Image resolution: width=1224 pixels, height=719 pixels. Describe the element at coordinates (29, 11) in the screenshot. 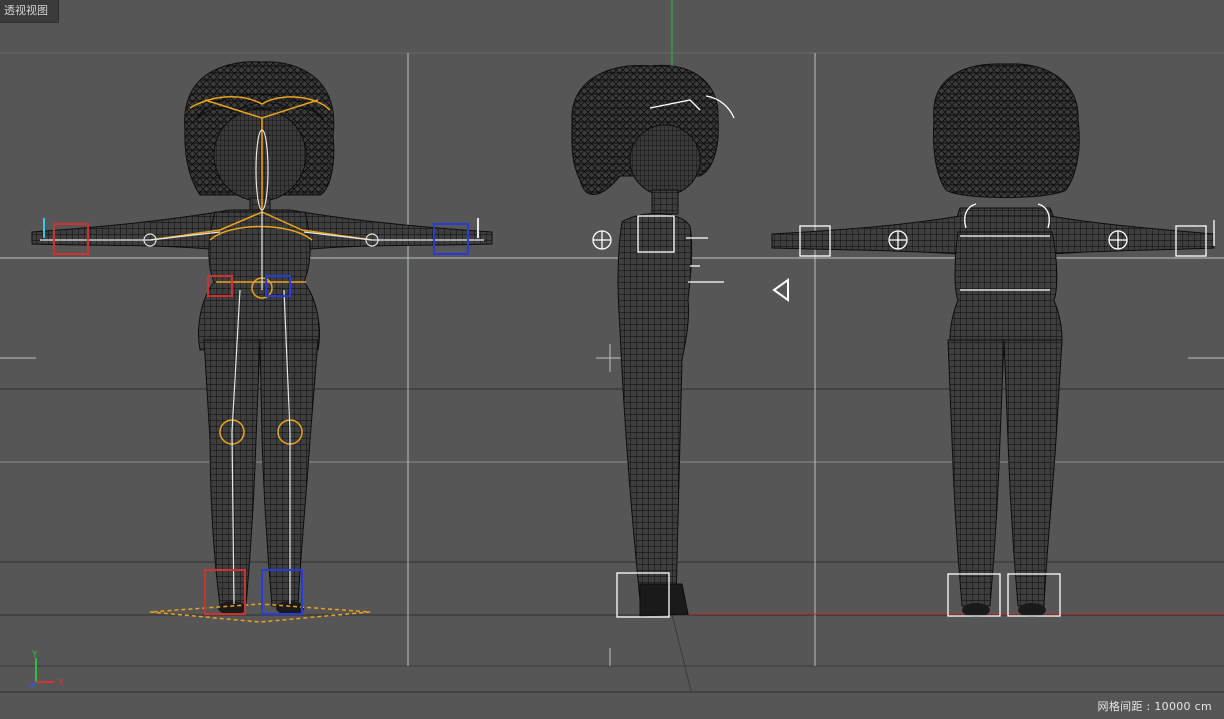

I see `viewport-title-tab: 透视视图` at that location.